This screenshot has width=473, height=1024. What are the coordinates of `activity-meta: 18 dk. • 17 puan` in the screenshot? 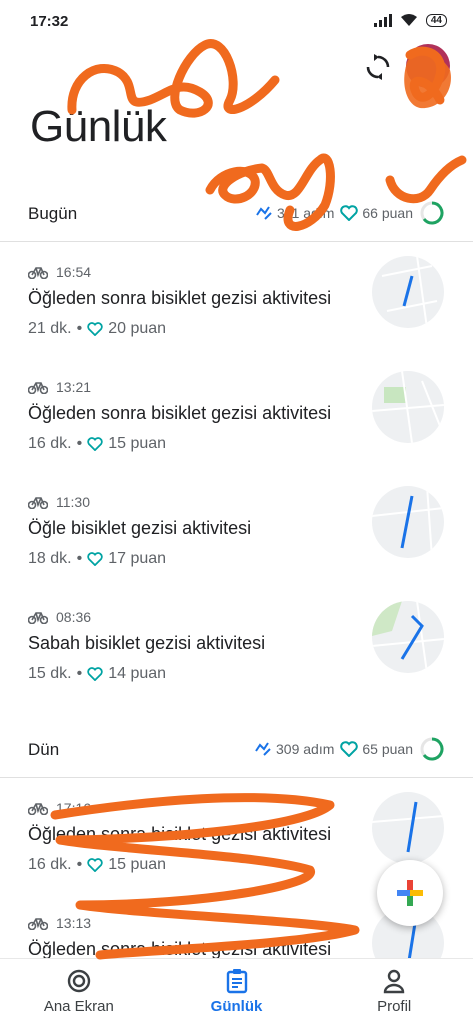 It's located at (97, 559).